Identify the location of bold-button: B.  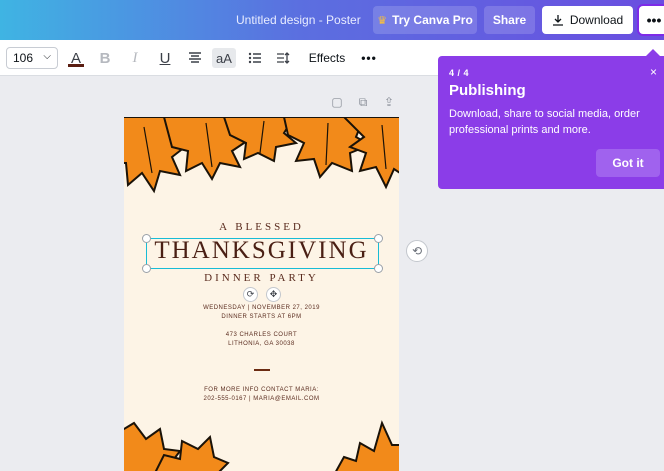
(105, 58).